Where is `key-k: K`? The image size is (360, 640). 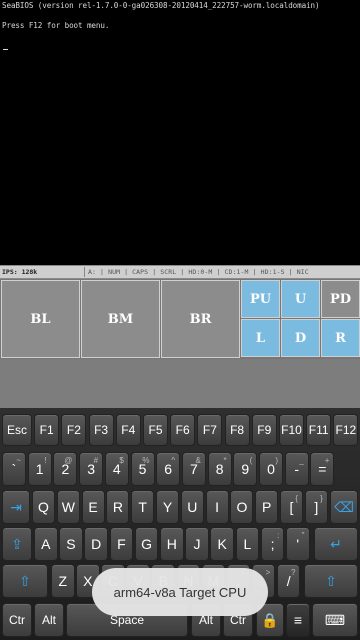 key-k: K is located at coordinates (222, 544).